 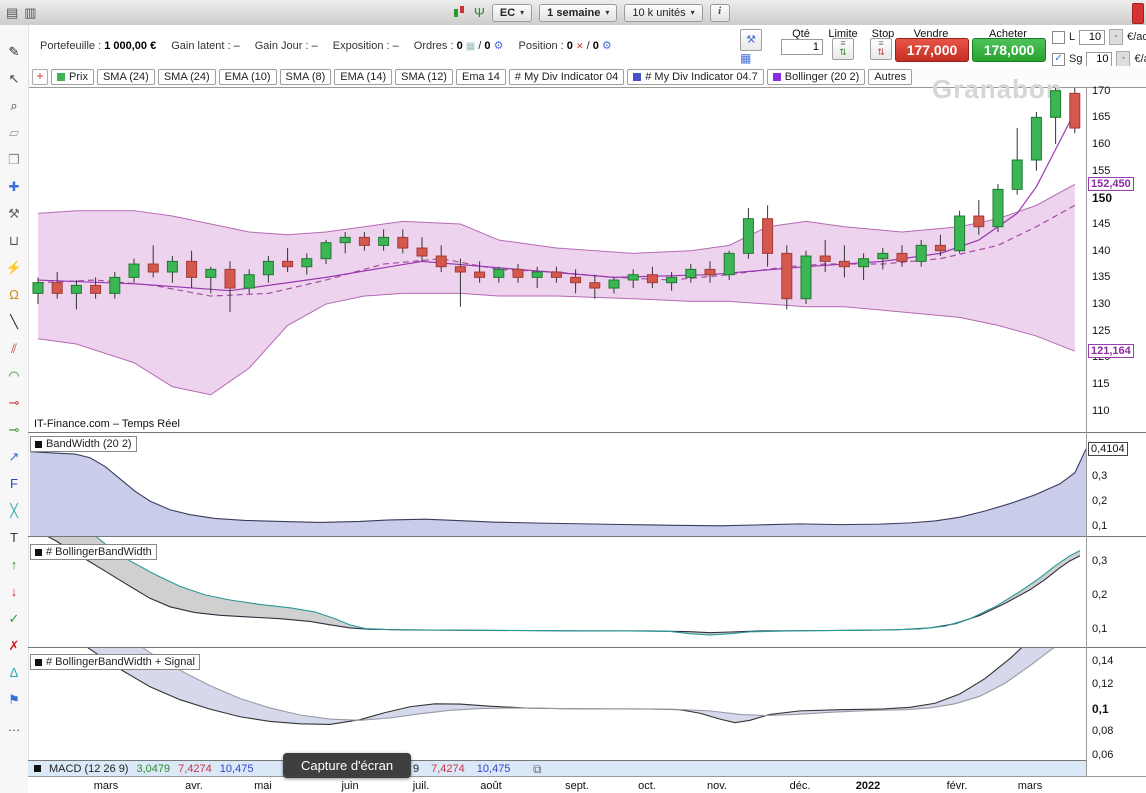 I want to click on indicator-tab: Bollinger (20 2), so click(x=816, y=76).